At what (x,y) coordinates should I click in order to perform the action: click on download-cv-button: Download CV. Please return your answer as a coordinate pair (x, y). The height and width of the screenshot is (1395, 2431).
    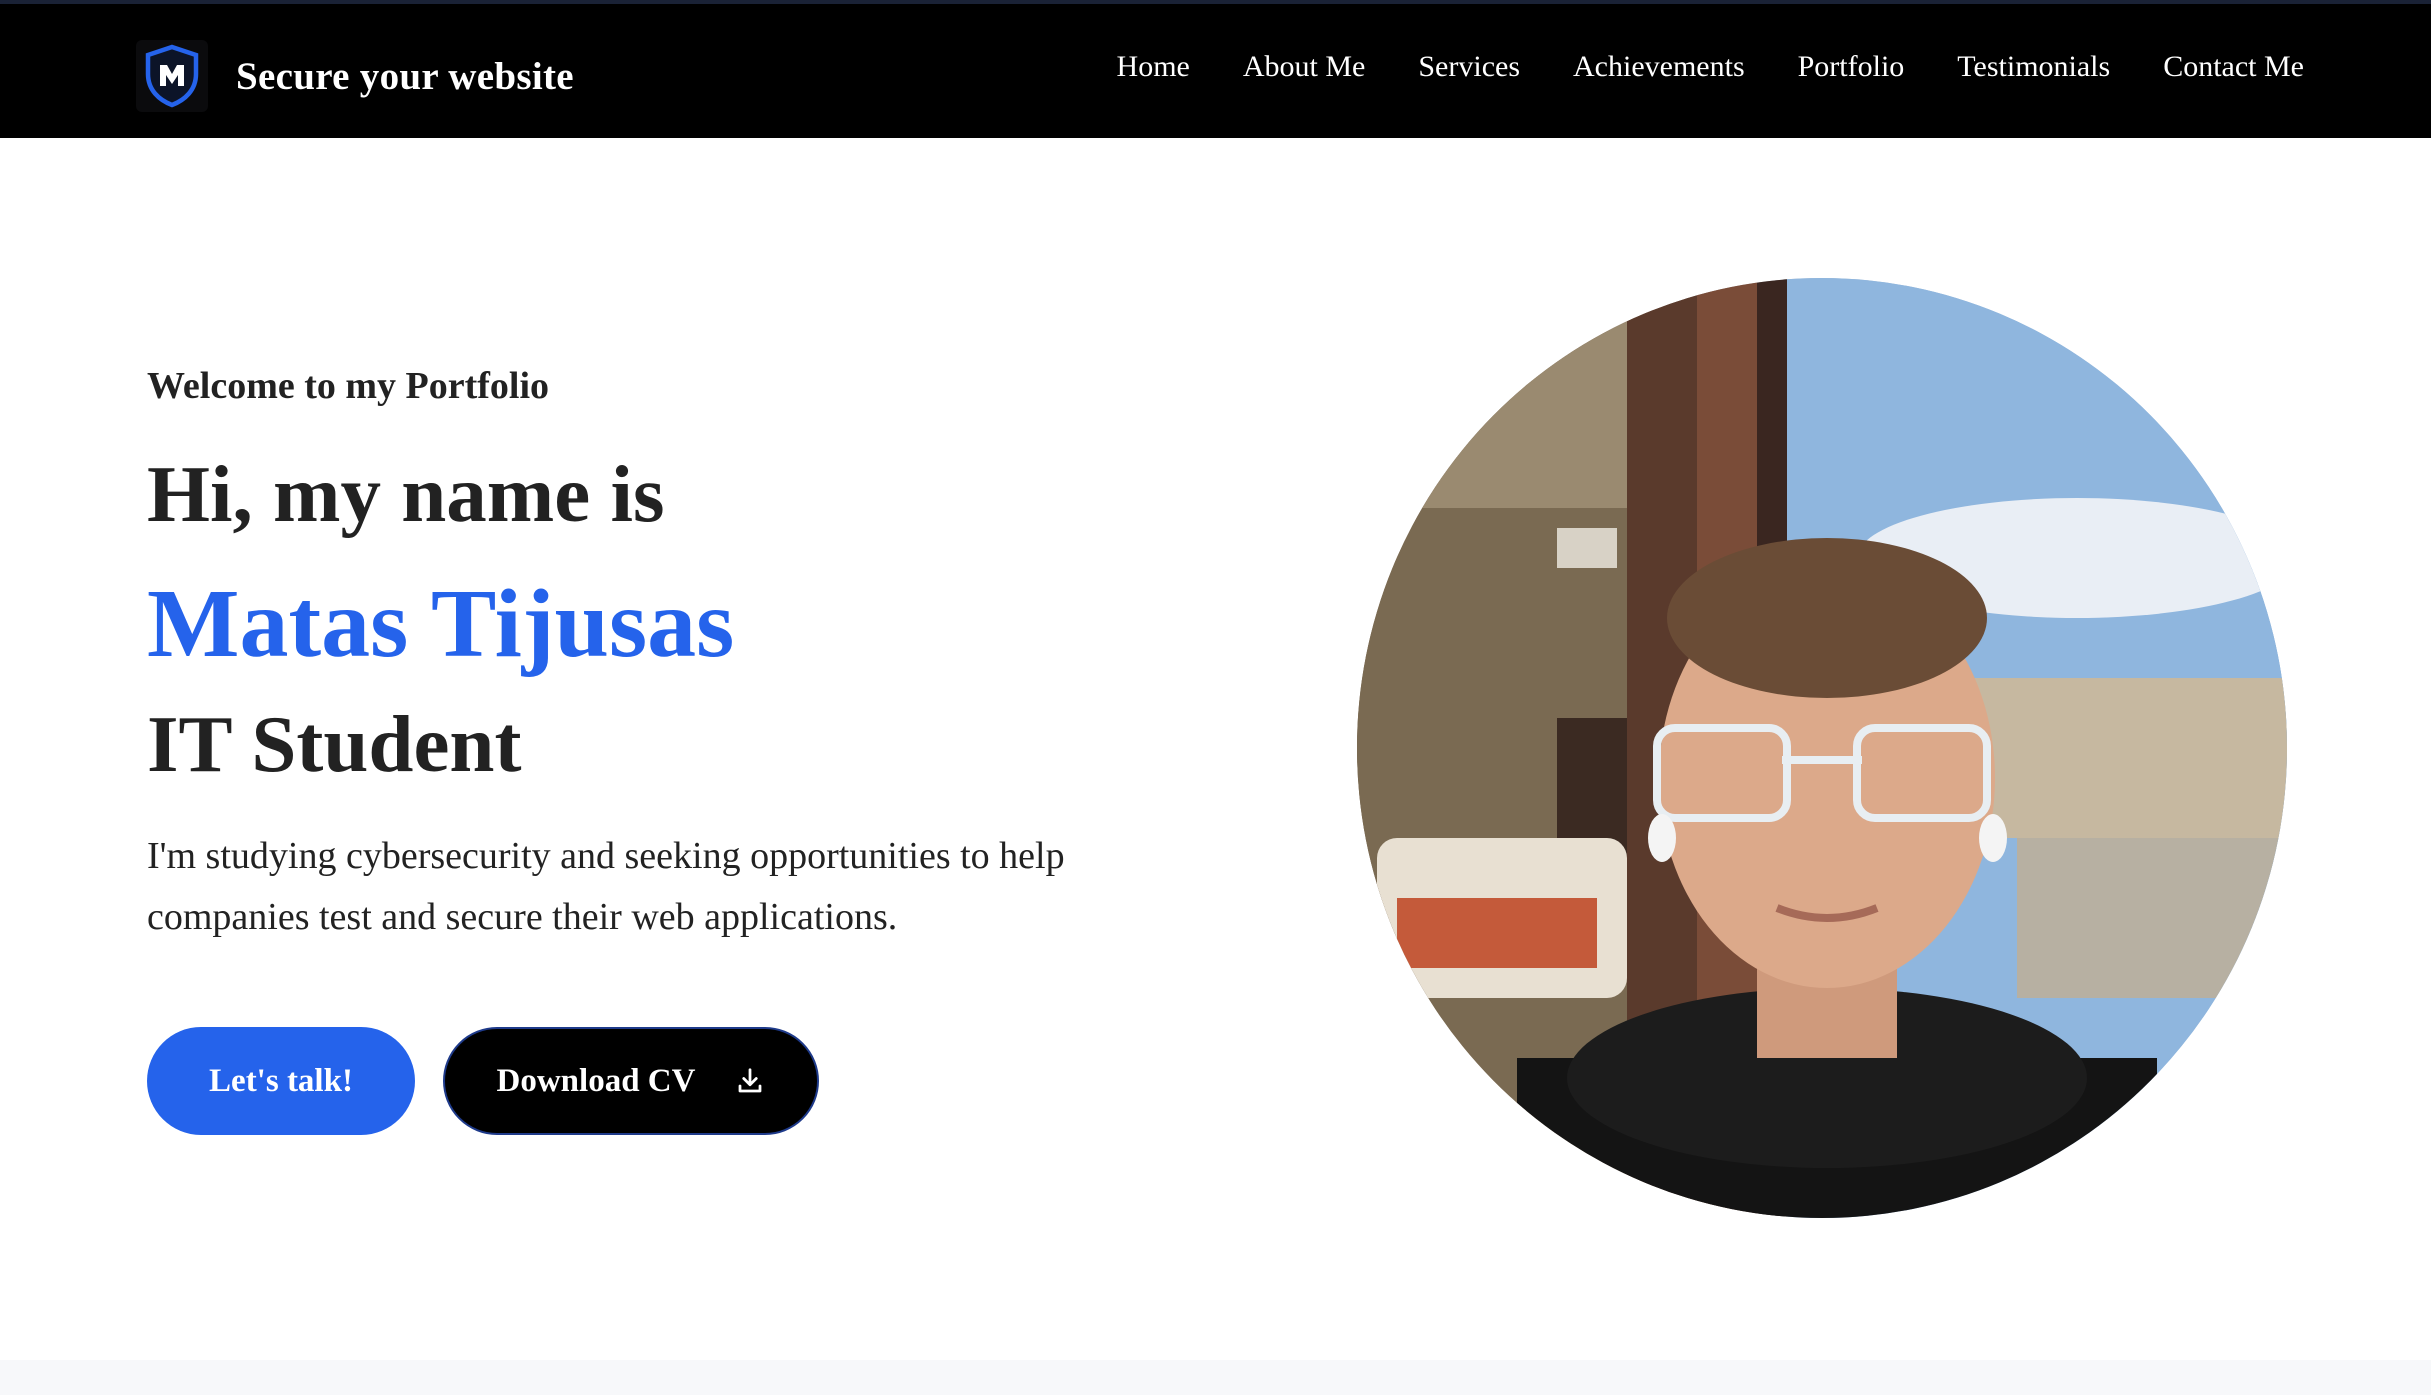
    Looking at the image, I should click on (631, 1081).